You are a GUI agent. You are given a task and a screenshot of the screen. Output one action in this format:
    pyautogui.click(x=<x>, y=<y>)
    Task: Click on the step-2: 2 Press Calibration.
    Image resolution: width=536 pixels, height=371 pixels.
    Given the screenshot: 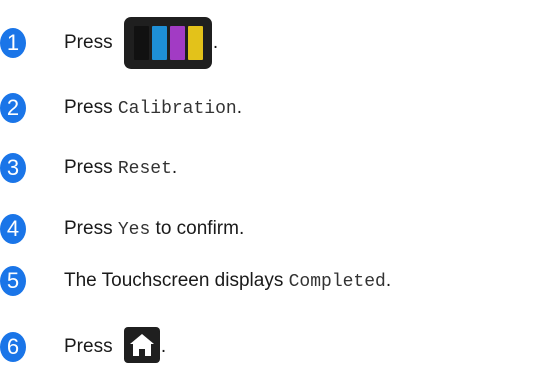 What is the action you would take?
    pyautogui.click(x=121, y=108)
    